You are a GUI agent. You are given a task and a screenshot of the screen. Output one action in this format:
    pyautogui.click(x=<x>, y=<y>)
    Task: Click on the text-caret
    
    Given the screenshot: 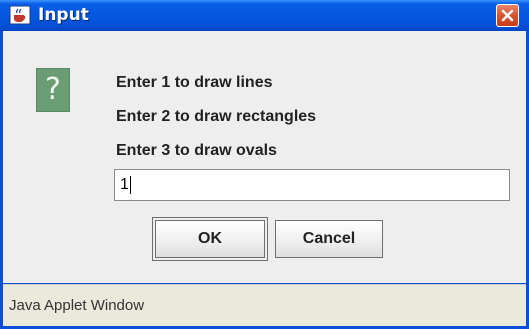 What is the action you would take?
    pyautogui.click(x=130, y=184)
    